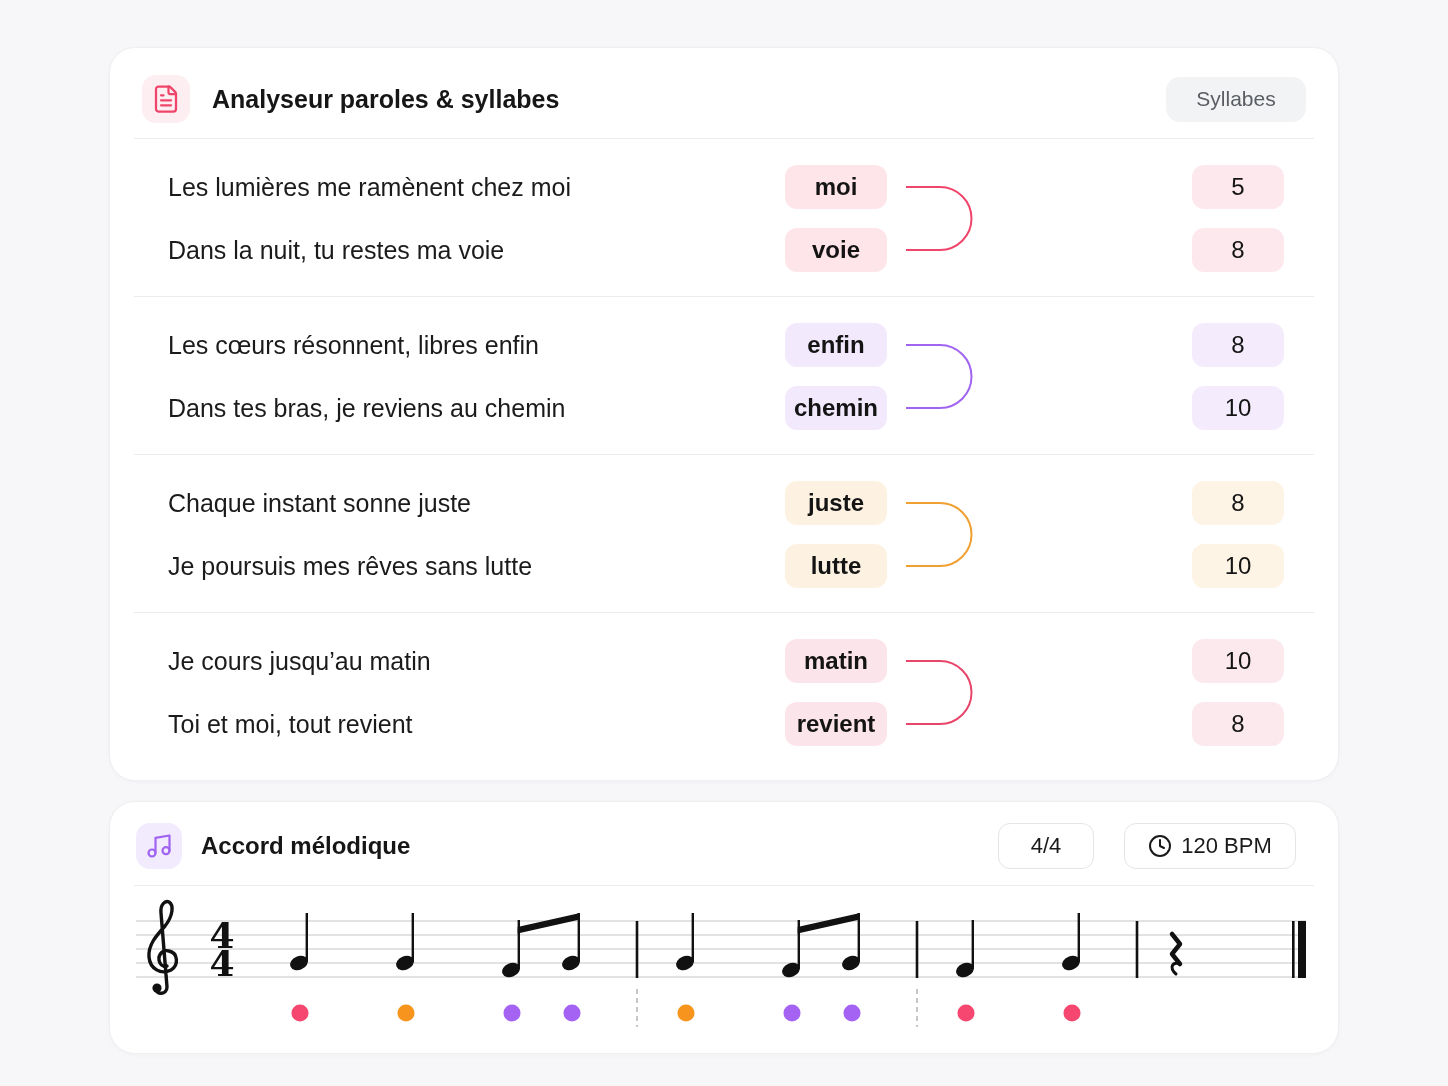 The height and width of the screenshot is (1086, 1448). What do you see at coordinates (166, 99) in the screenshot?
I see `document-icon` at bounding box center [166, 99].